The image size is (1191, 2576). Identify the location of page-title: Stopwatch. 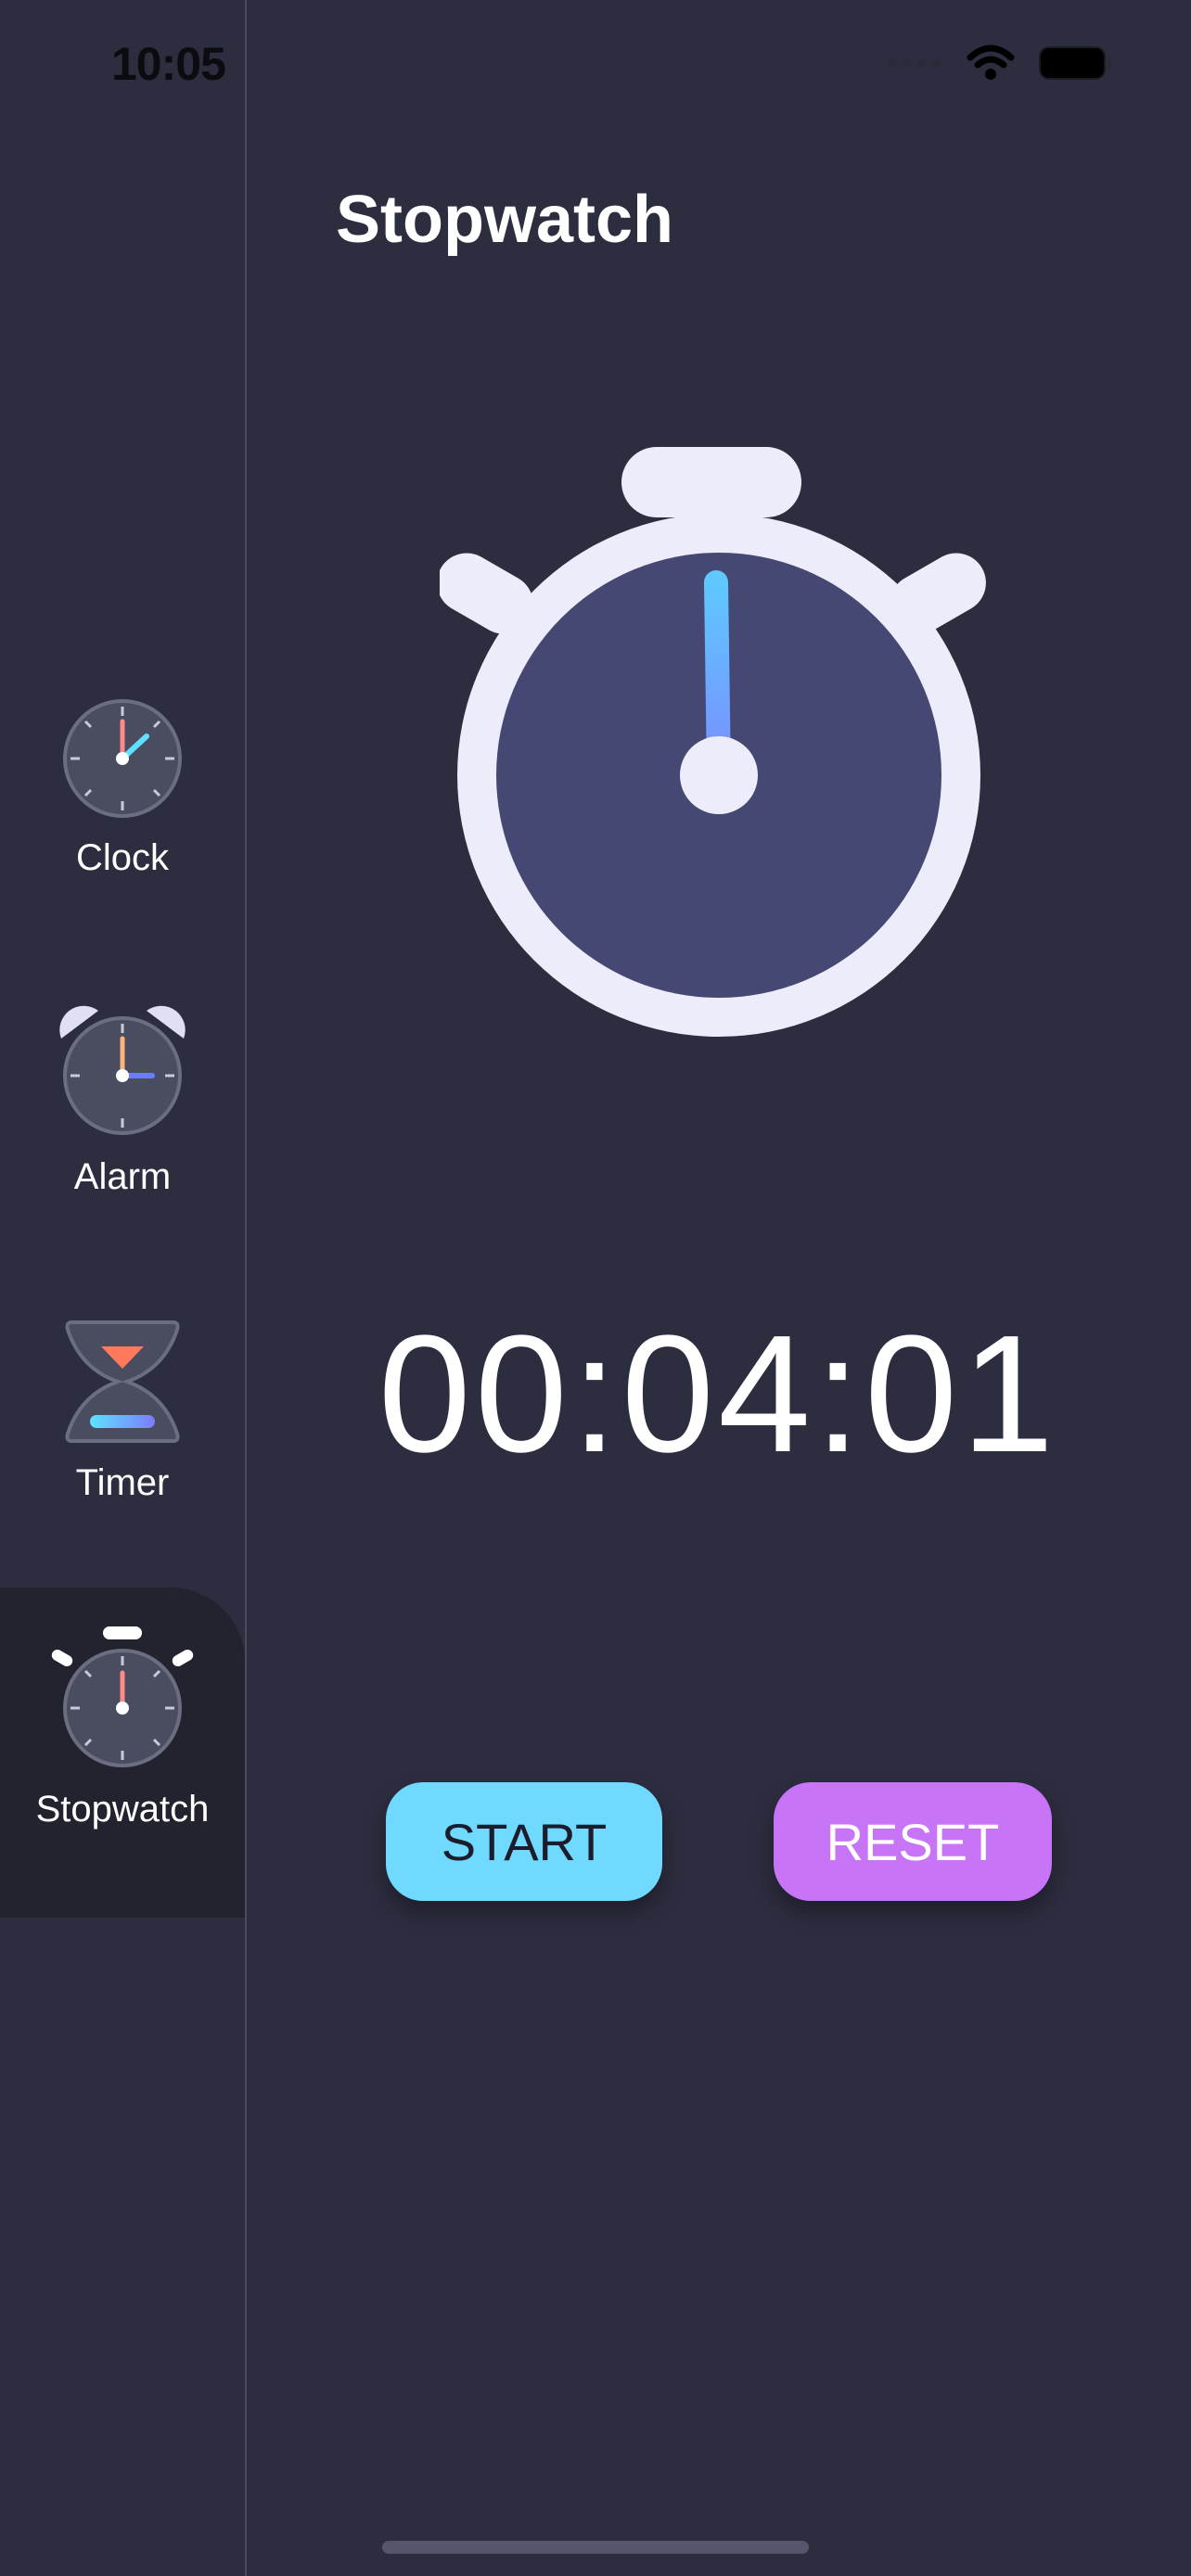
(505, 220).